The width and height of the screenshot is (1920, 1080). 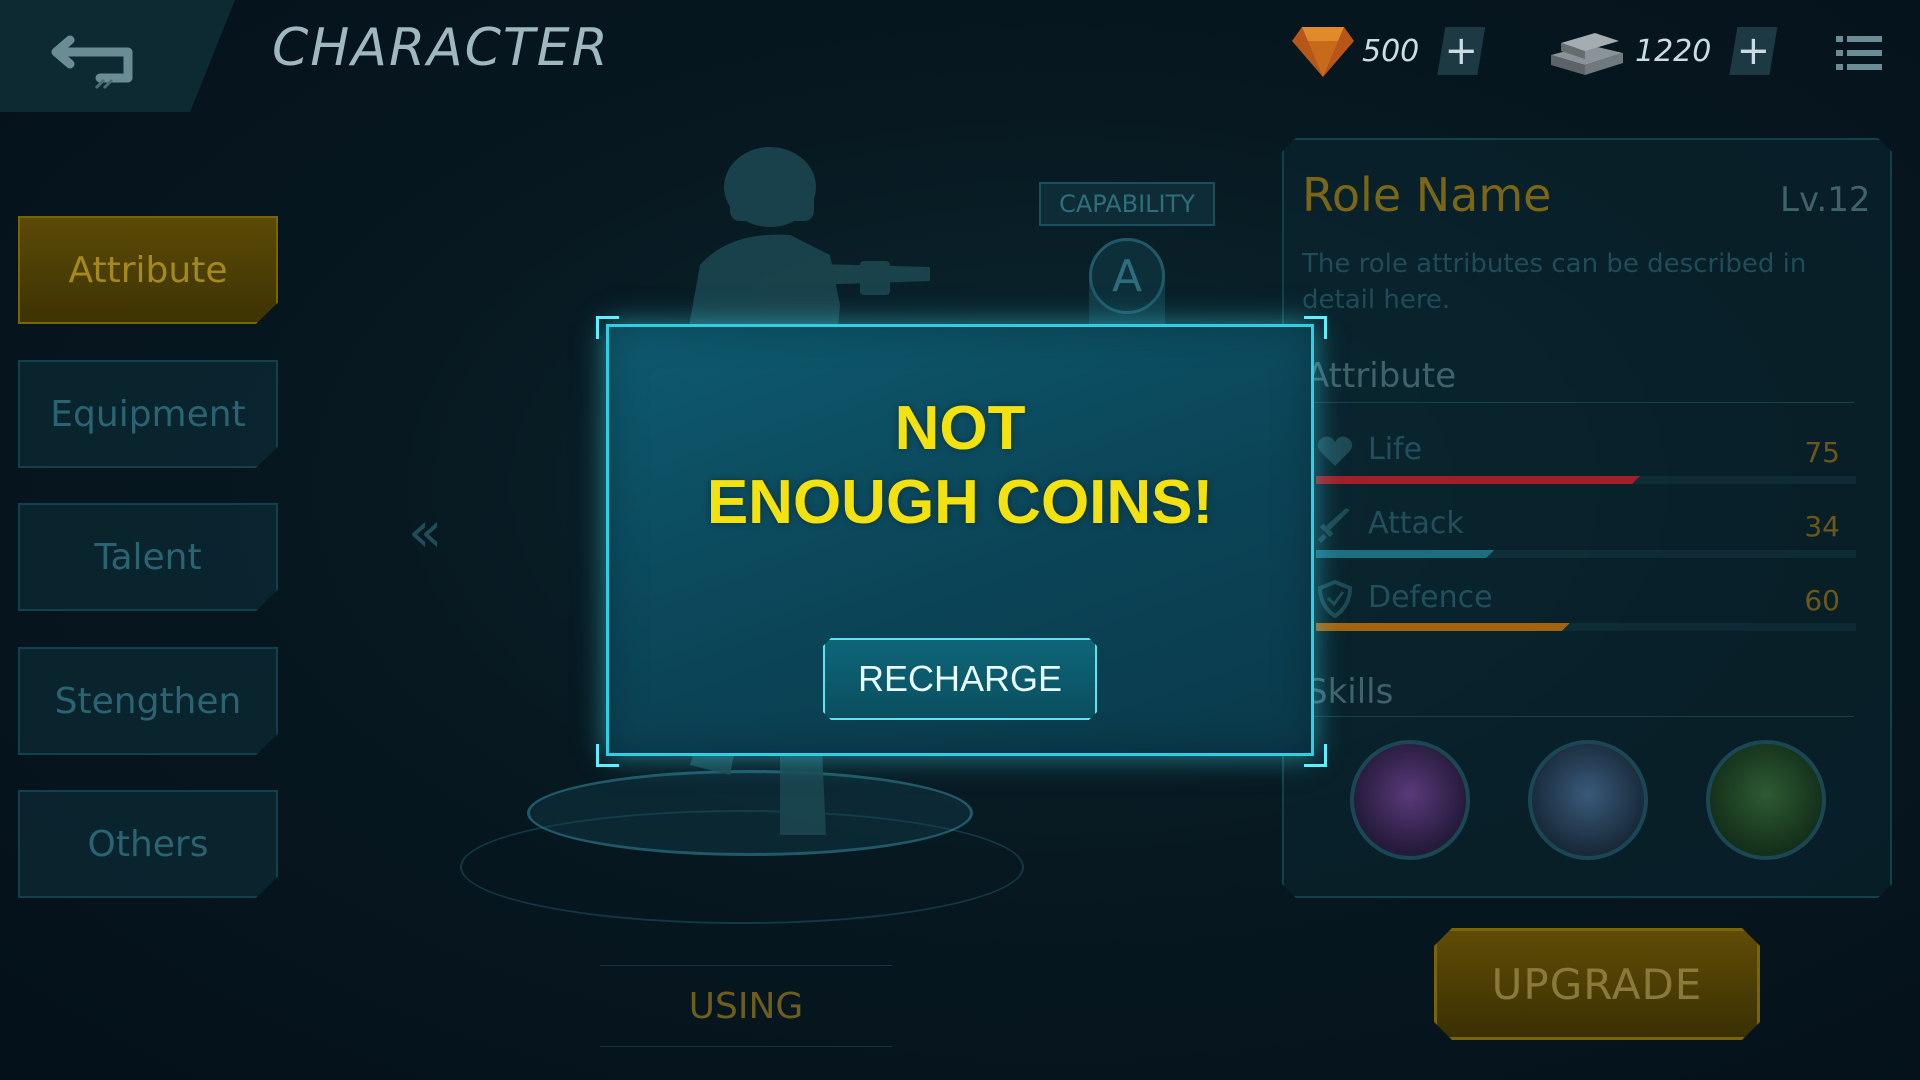 What do you see at coordinates (1427, 195) in the screenshot?
I see `role-name: Role Name` at bounding box center [1427, 195].